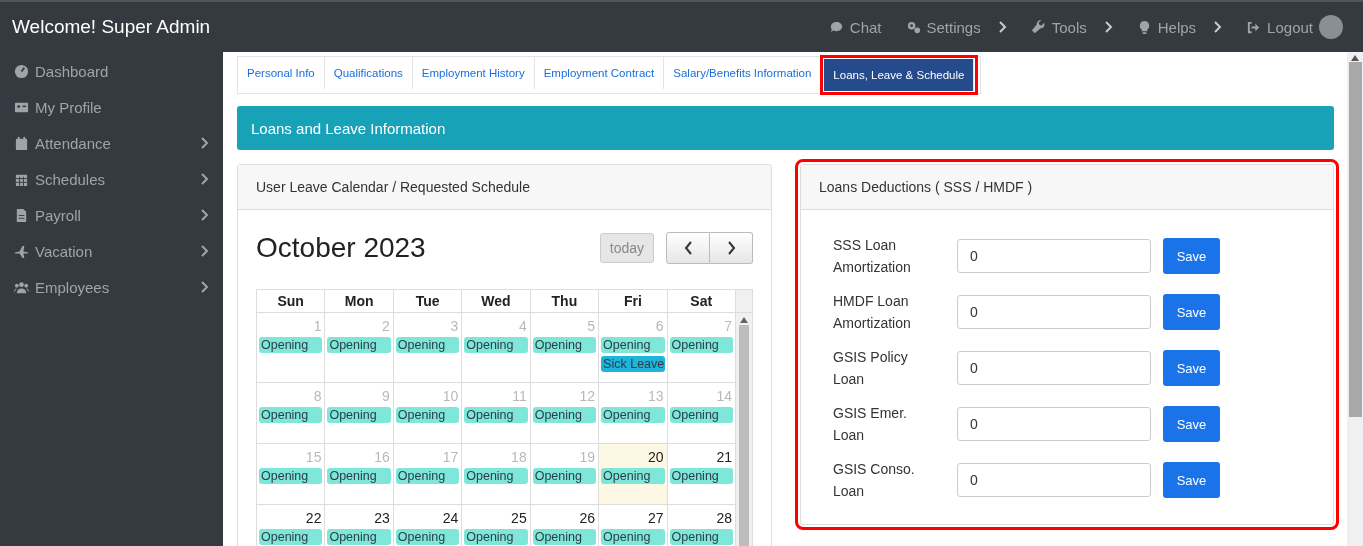 This screenshot has width=1363, height=546. I want to click on wrench-icon, so click(1038, 27).